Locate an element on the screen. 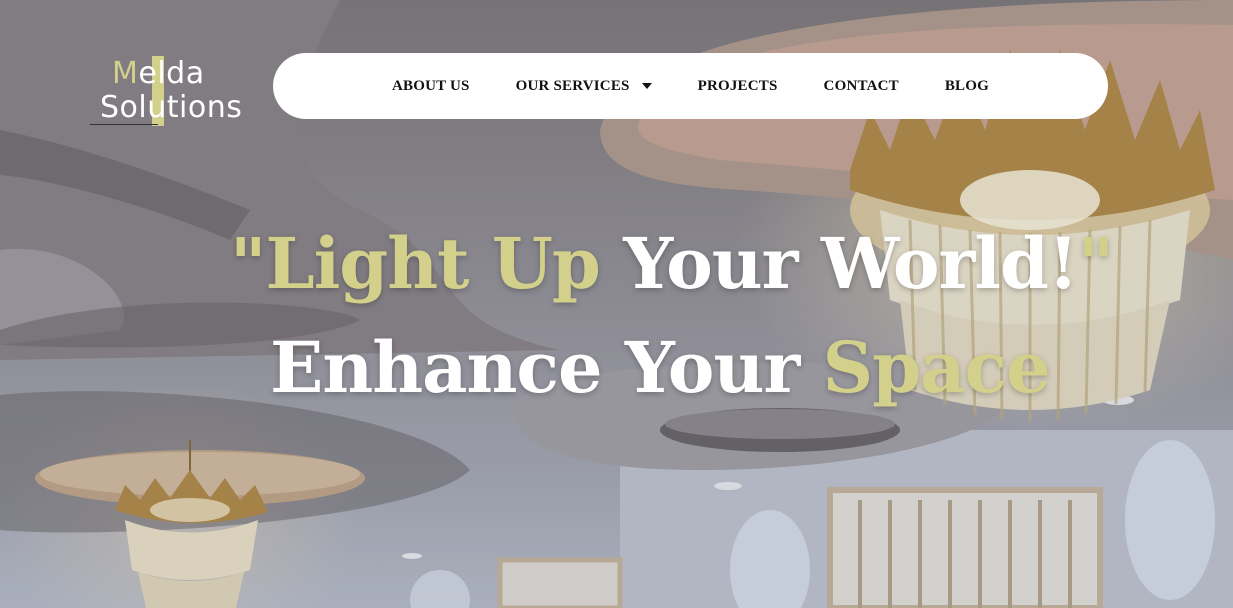  hero-close-quote: " is located at coordinates (1095, 263).